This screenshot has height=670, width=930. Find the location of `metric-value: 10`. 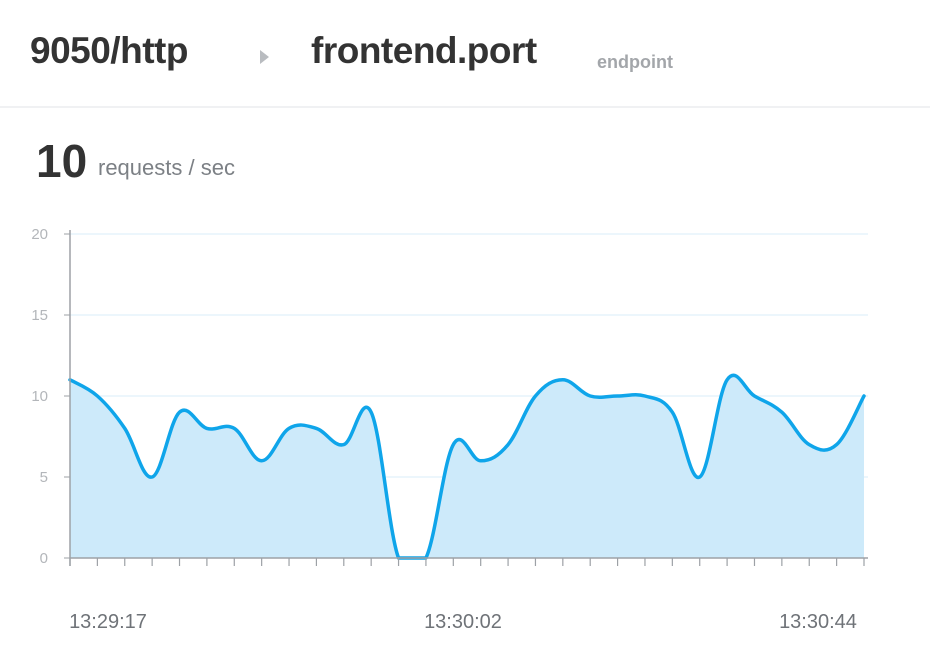

metric-value: 10 is located at coordinates (62, 161).